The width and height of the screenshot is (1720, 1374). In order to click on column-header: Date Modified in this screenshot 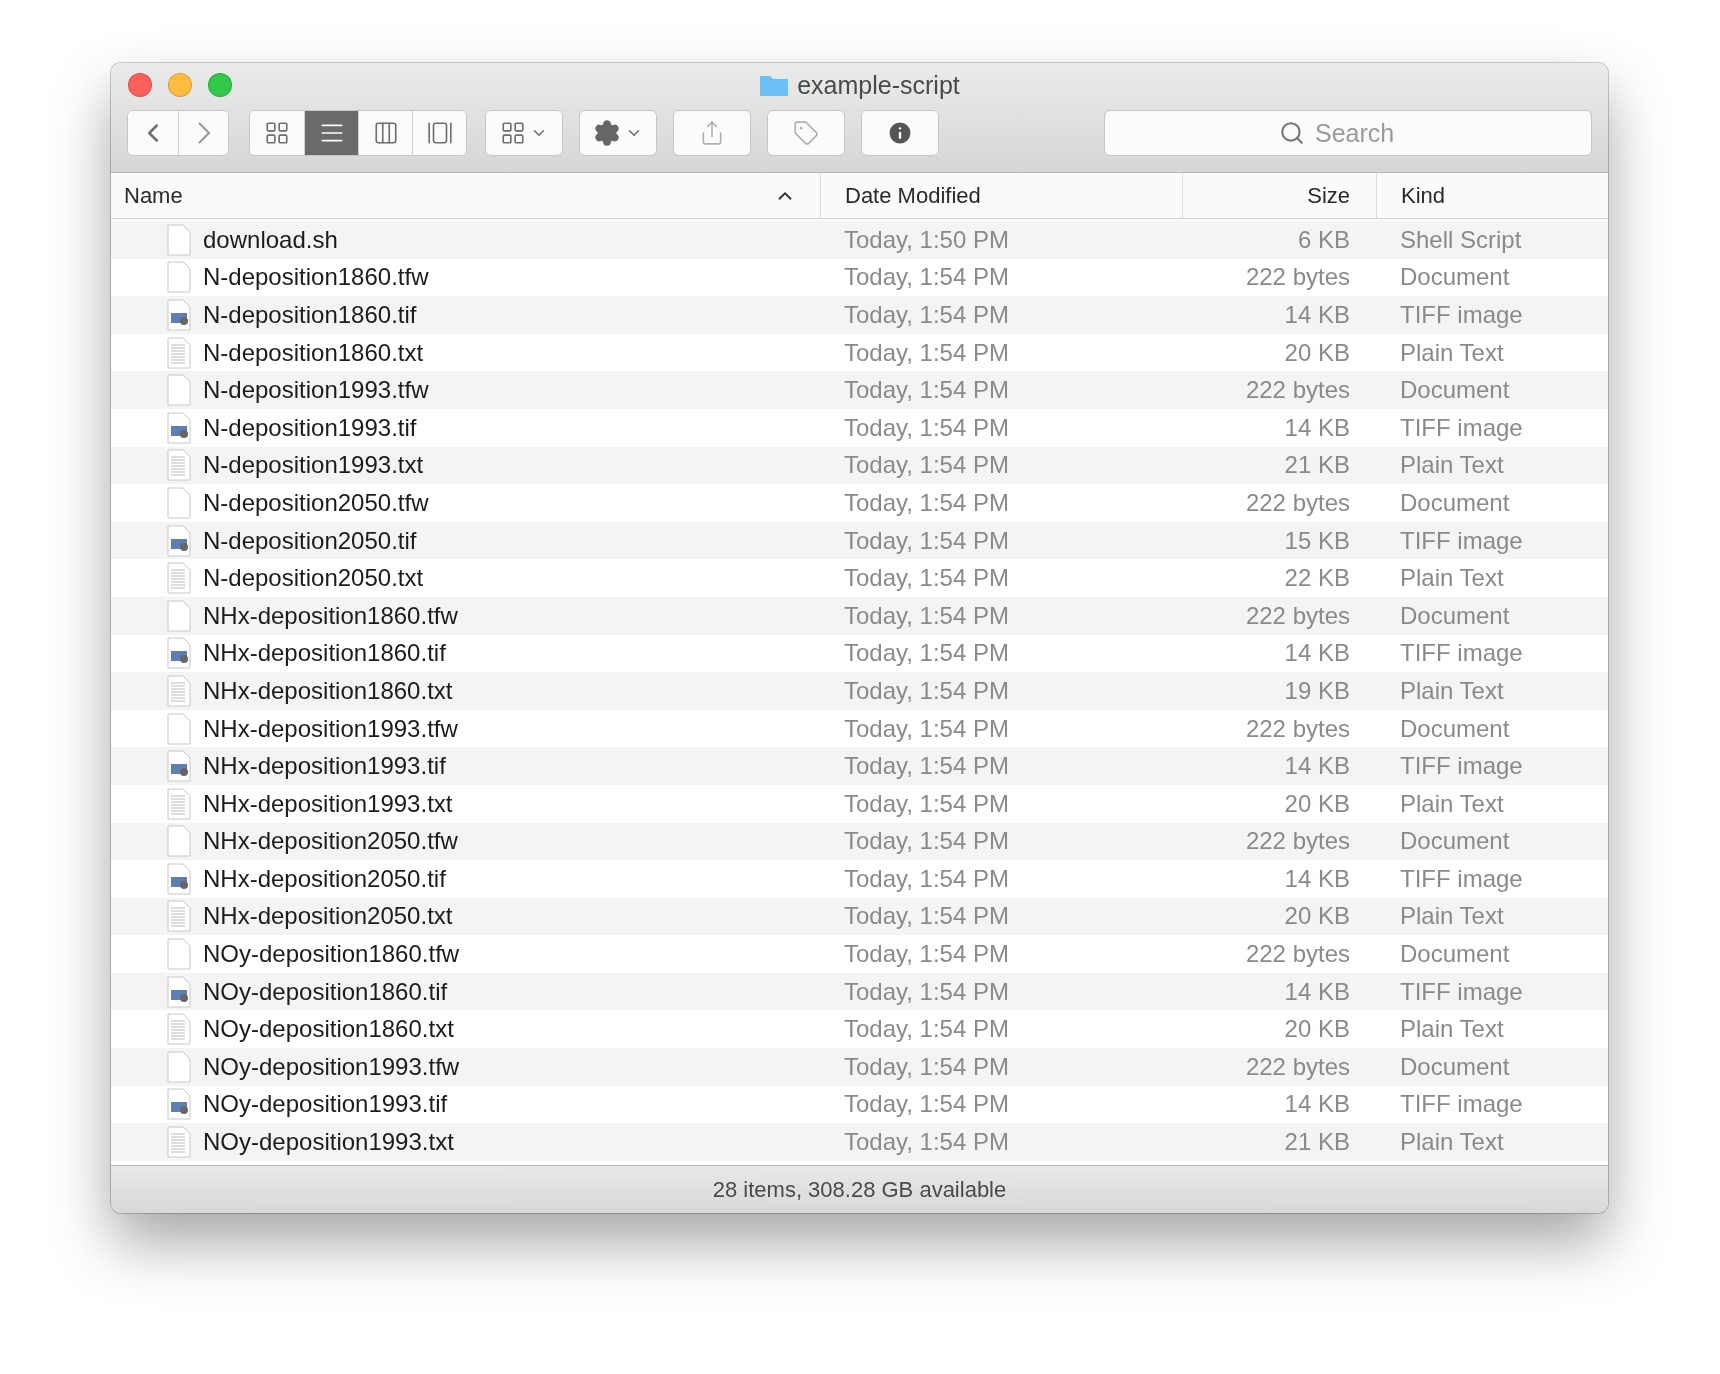, I will do `click(1001, 195)`.